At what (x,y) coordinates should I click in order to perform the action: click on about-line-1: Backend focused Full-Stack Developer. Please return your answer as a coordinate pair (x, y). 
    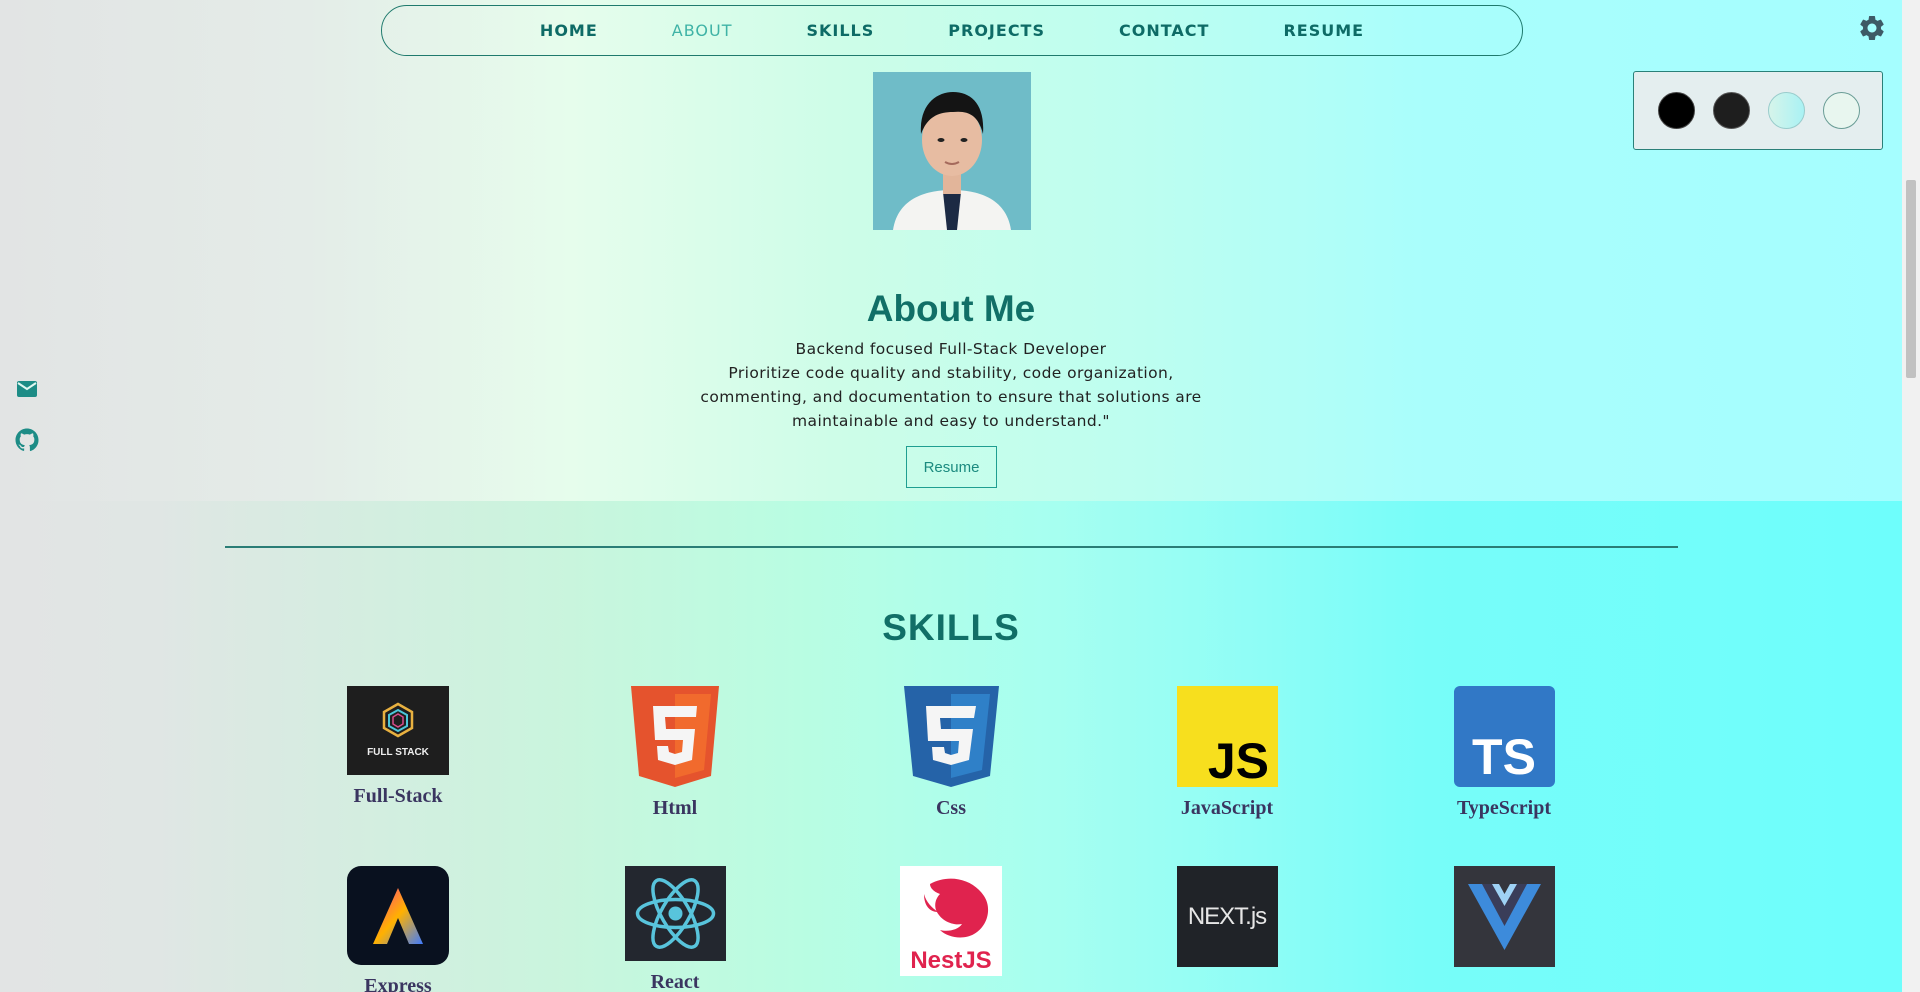
    Looking at the image, I should click on (951, 349).